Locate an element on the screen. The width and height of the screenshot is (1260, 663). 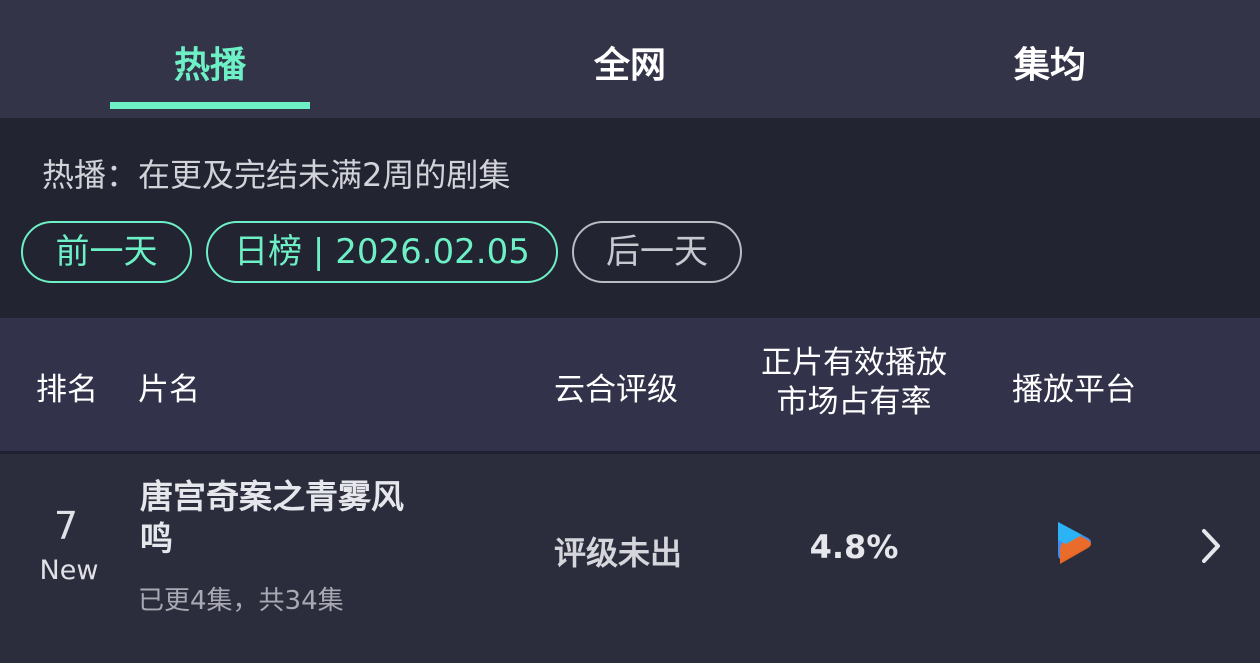
next-day-button: 后一天 is located at coordinates (657, 252).